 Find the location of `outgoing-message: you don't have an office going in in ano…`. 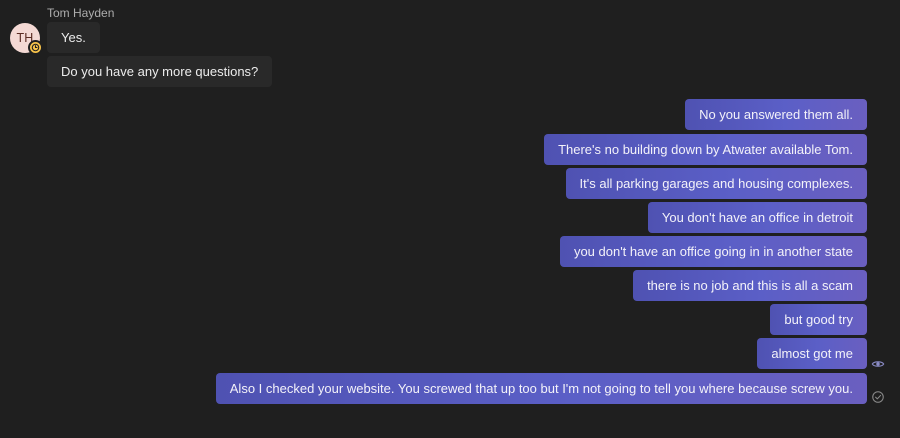

outgoing-message: you don't have an office going in in ano… is located at coordinates (713, 251).